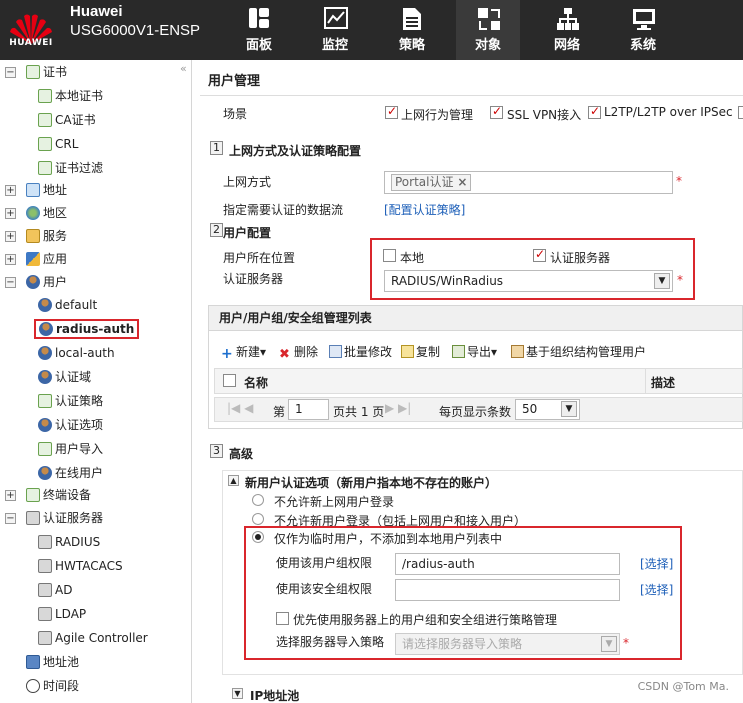 The height and width of the screenshot is (703, 743). What do you see at coordinates (568, 19) in the screenshot?
I see `network-icon` at bounding box center [568, 19].